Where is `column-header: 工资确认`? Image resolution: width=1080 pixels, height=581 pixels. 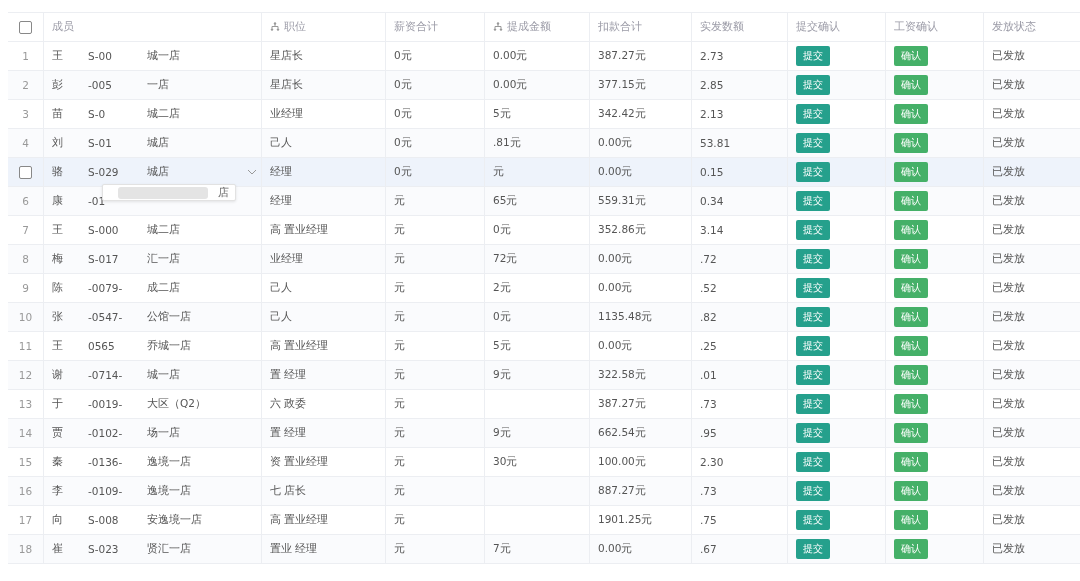
column-header: 工资确认 is located at coordinates (916, 27).